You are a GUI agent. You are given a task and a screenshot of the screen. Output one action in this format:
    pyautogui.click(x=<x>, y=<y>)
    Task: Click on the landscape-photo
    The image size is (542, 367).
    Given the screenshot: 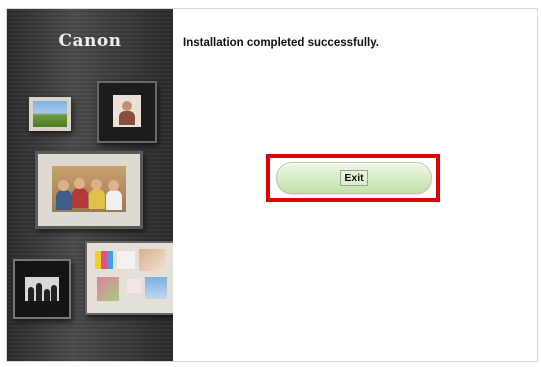 What is the action you would take?
    pyautogui.click(x=50, y=114)
    